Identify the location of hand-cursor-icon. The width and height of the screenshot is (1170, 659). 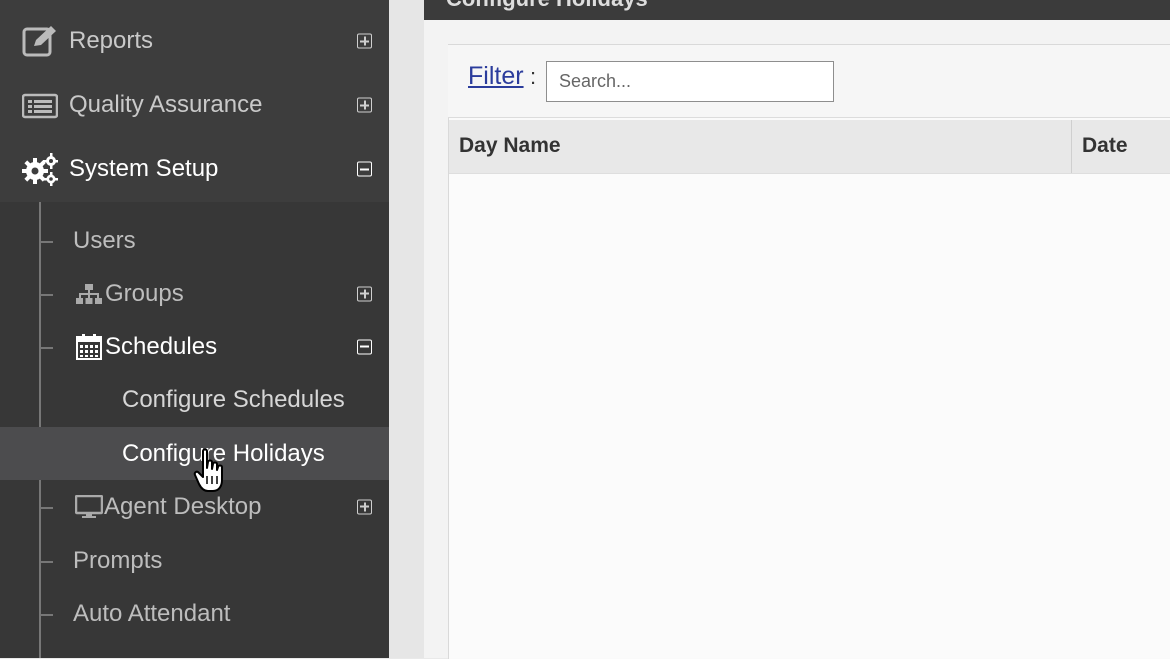
(208, 470).